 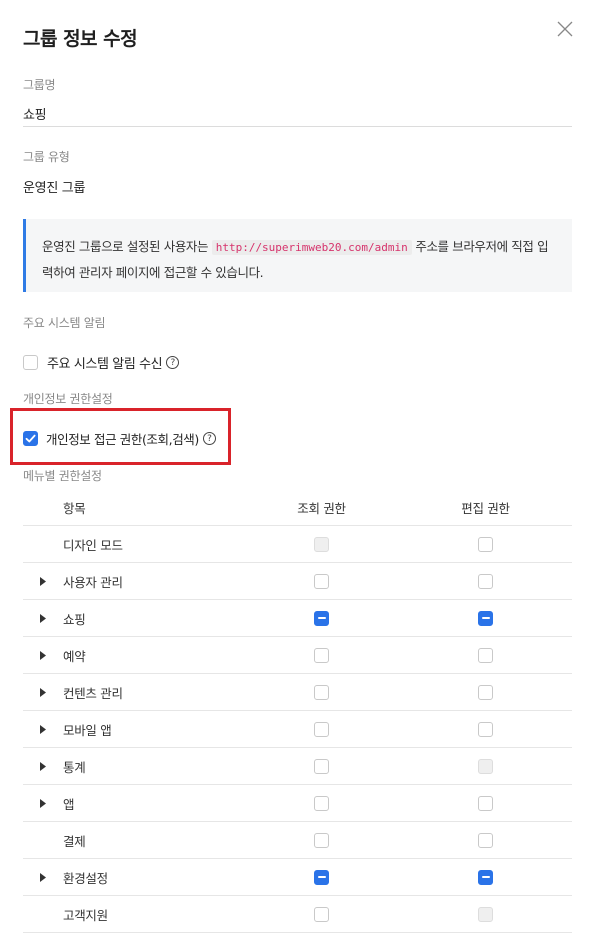 I want to click on table-header: 항목 조회 권한 편집 권한, so click(x=297, y=507).